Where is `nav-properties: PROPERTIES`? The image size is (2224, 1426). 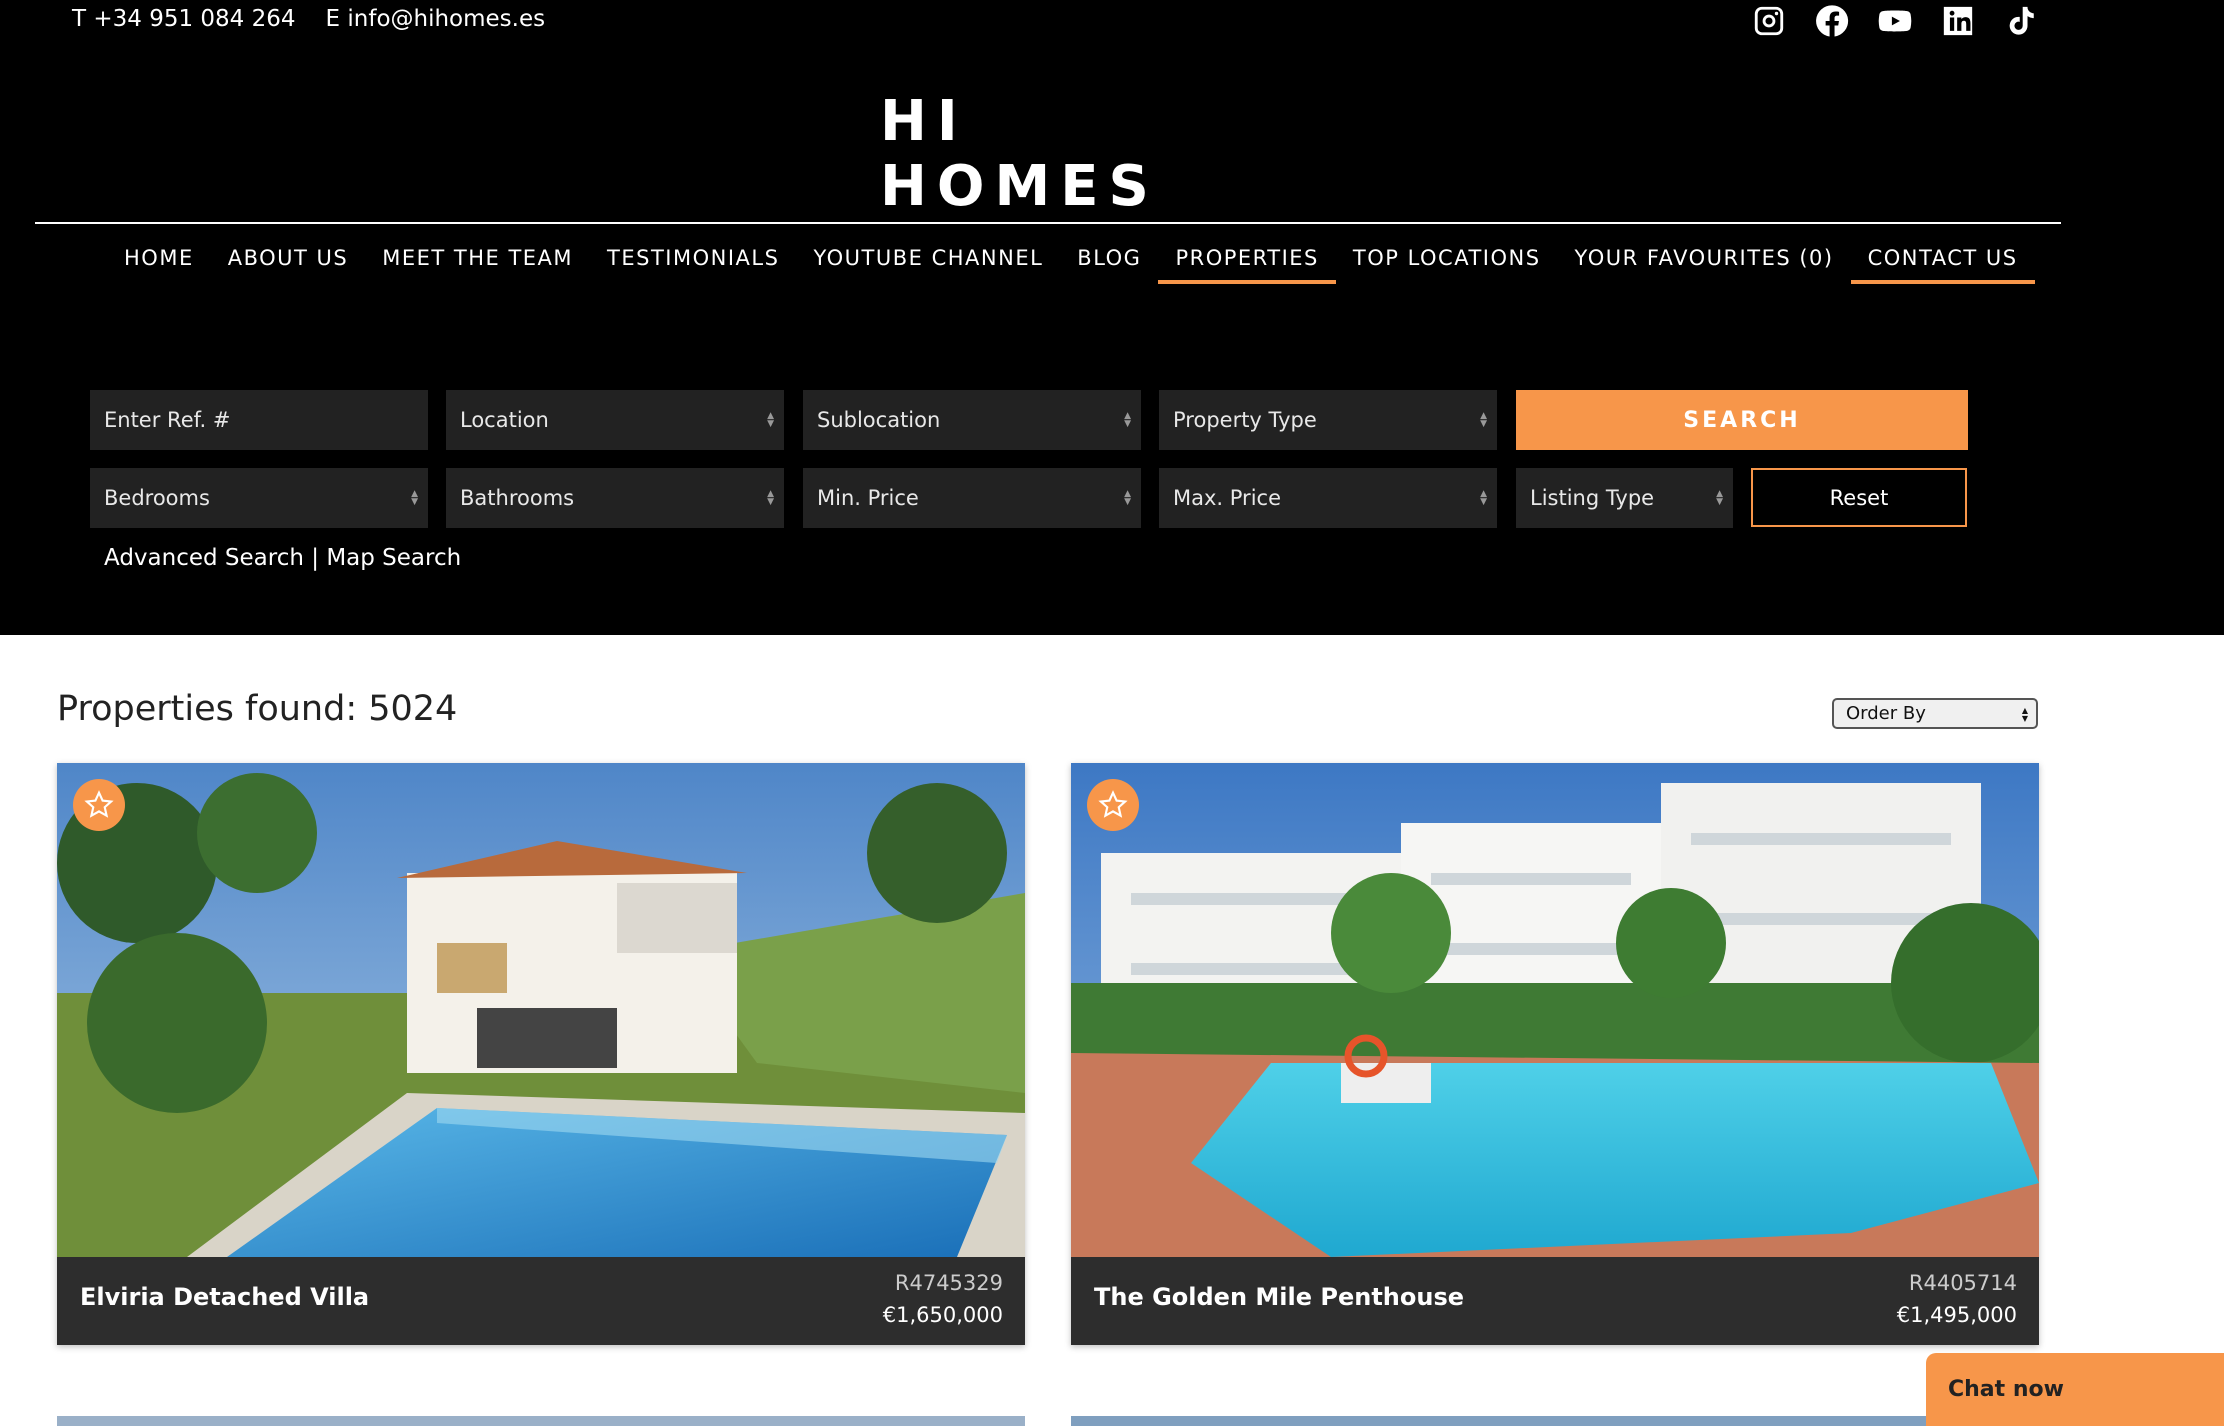 nav-properties: PROPERTIES is located at coordinates (1247, 258).